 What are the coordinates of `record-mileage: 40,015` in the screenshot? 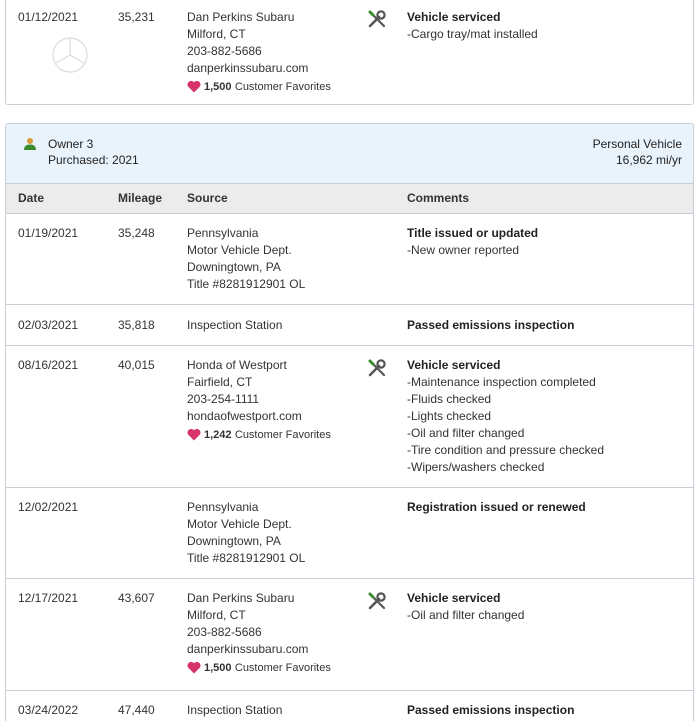 It's located at (136, 365).